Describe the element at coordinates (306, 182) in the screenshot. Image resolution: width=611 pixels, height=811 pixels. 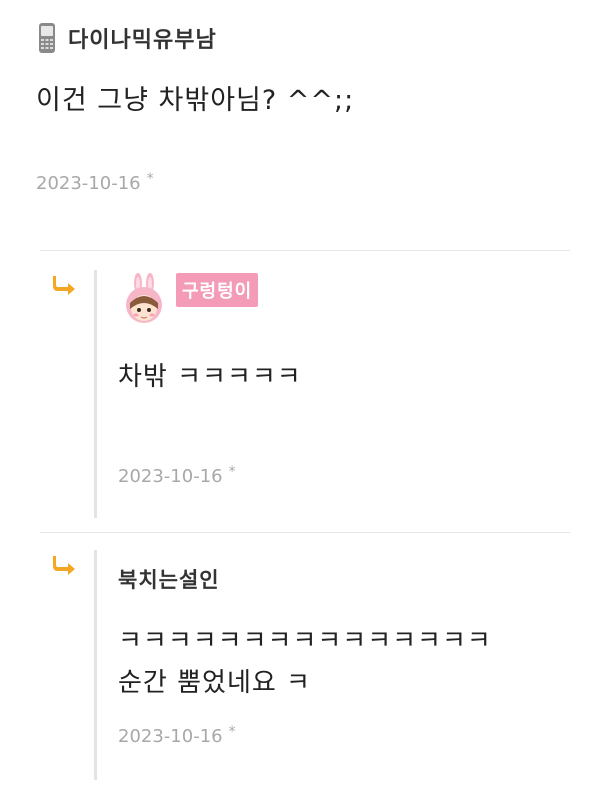
I see `comment-timestamp: 2023-10-16 *` at that location.